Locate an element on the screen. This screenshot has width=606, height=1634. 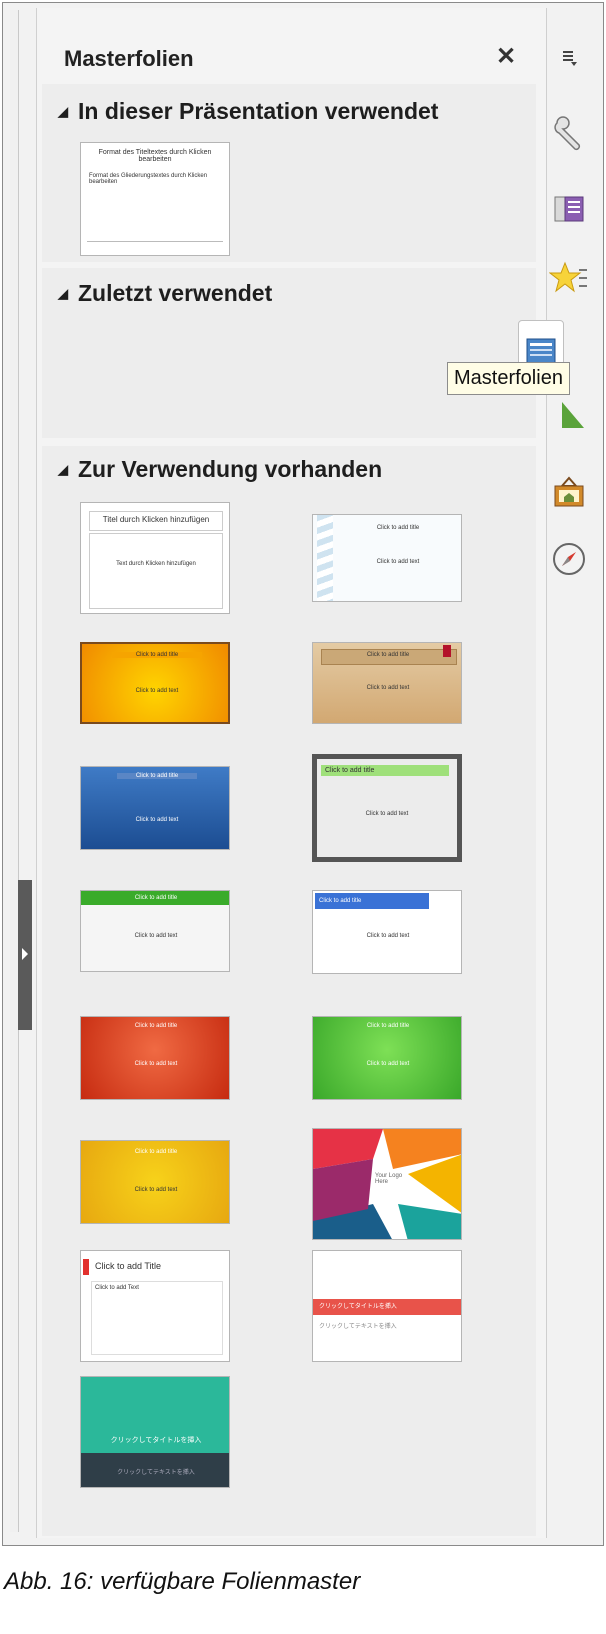
section-available-label: Zur Verwendung vorhanden is located at coordinates (230, 469).